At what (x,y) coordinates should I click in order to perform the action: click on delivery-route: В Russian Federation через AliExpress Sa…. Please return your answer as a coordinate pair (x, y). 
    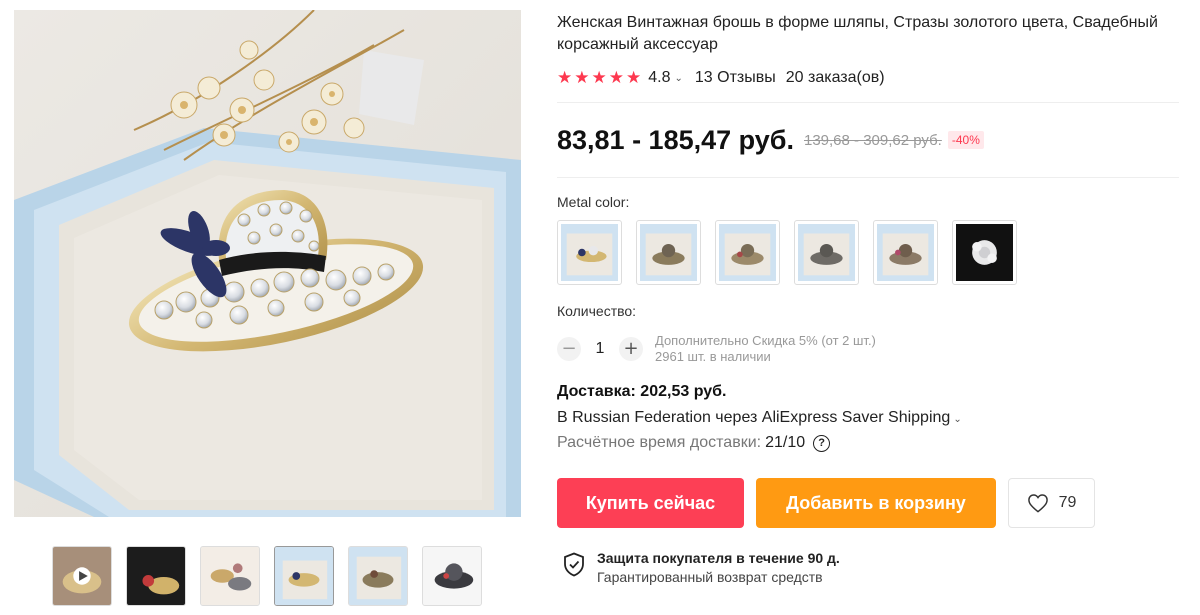
    Looking at the image, I should click on (869, 418).